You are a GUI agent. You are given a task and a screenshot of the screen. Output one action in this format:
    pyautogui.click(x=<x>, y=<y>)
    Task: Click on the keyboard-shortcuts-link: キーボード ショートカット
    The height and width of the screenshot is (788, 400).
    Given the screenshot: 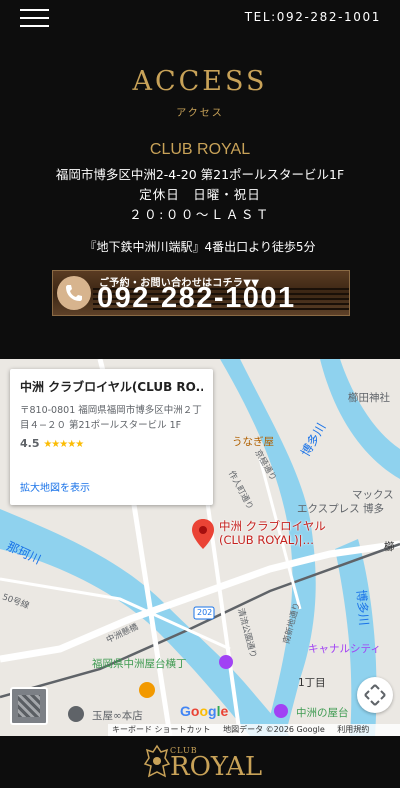 What is the action you would take?
    pyautogui.click(x=161, y=729)
    